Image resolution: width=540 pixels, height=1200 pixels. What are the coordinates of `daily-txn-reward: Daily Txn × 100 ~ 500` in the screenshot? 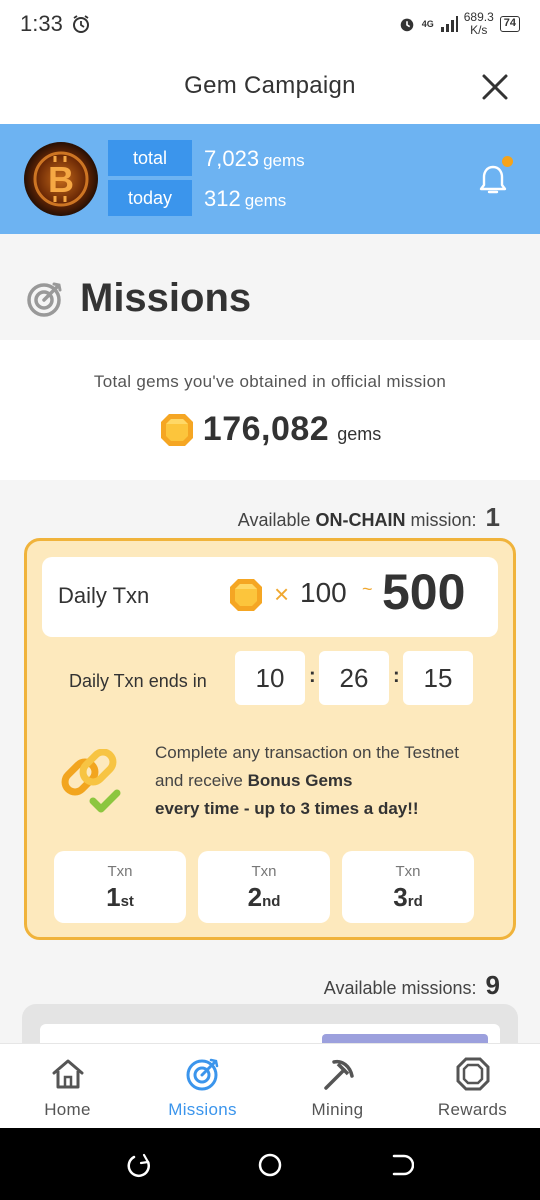 It's located at (270, 597).